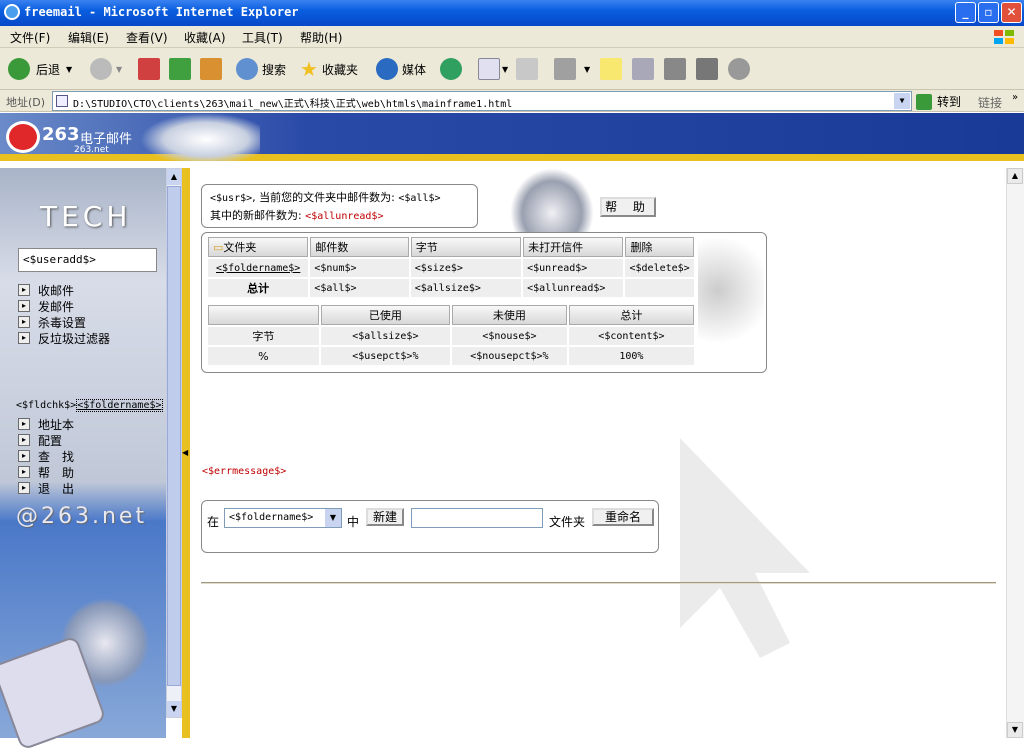 The height and width of the screenshot is (751, 1024). I want to click on extra-button, so click(707, 69).